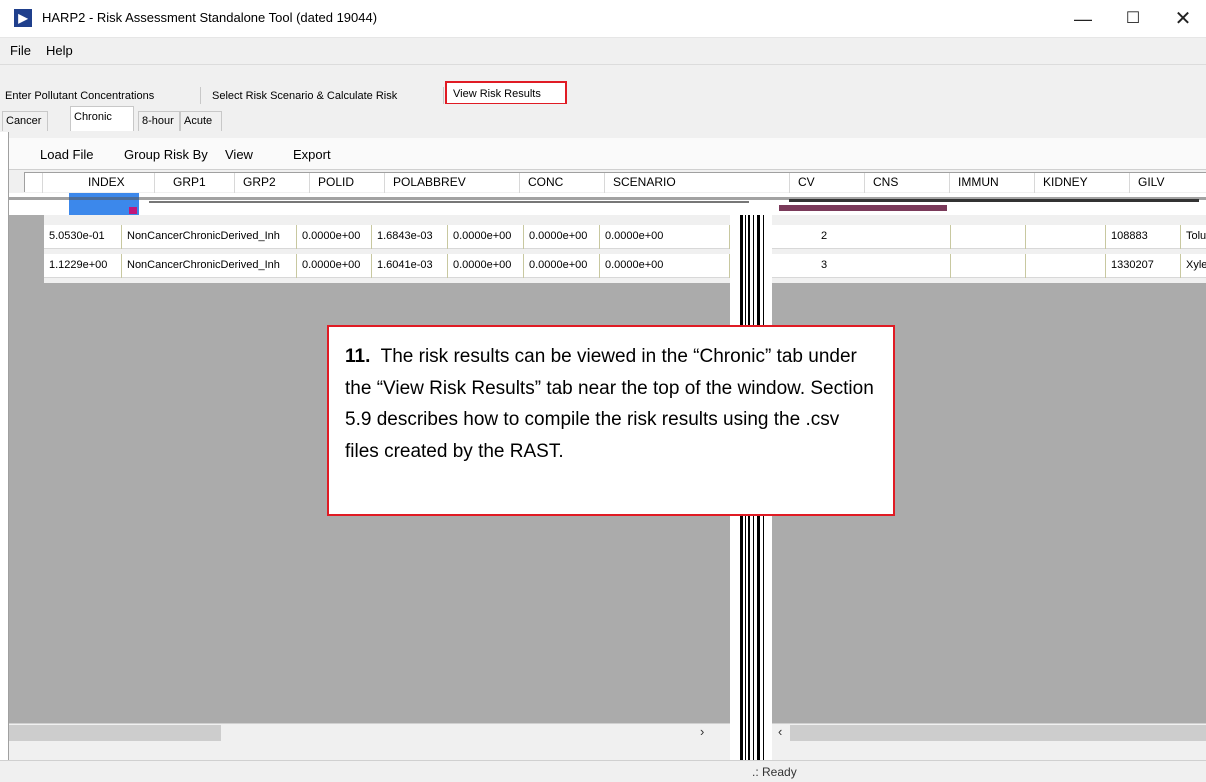 The width and height of the screenshot is (1206, 782). What do you see at coordinates (358, 356) in the screenshot?
I see `callout-step-number: 11.` at bounding box center [358, 356].